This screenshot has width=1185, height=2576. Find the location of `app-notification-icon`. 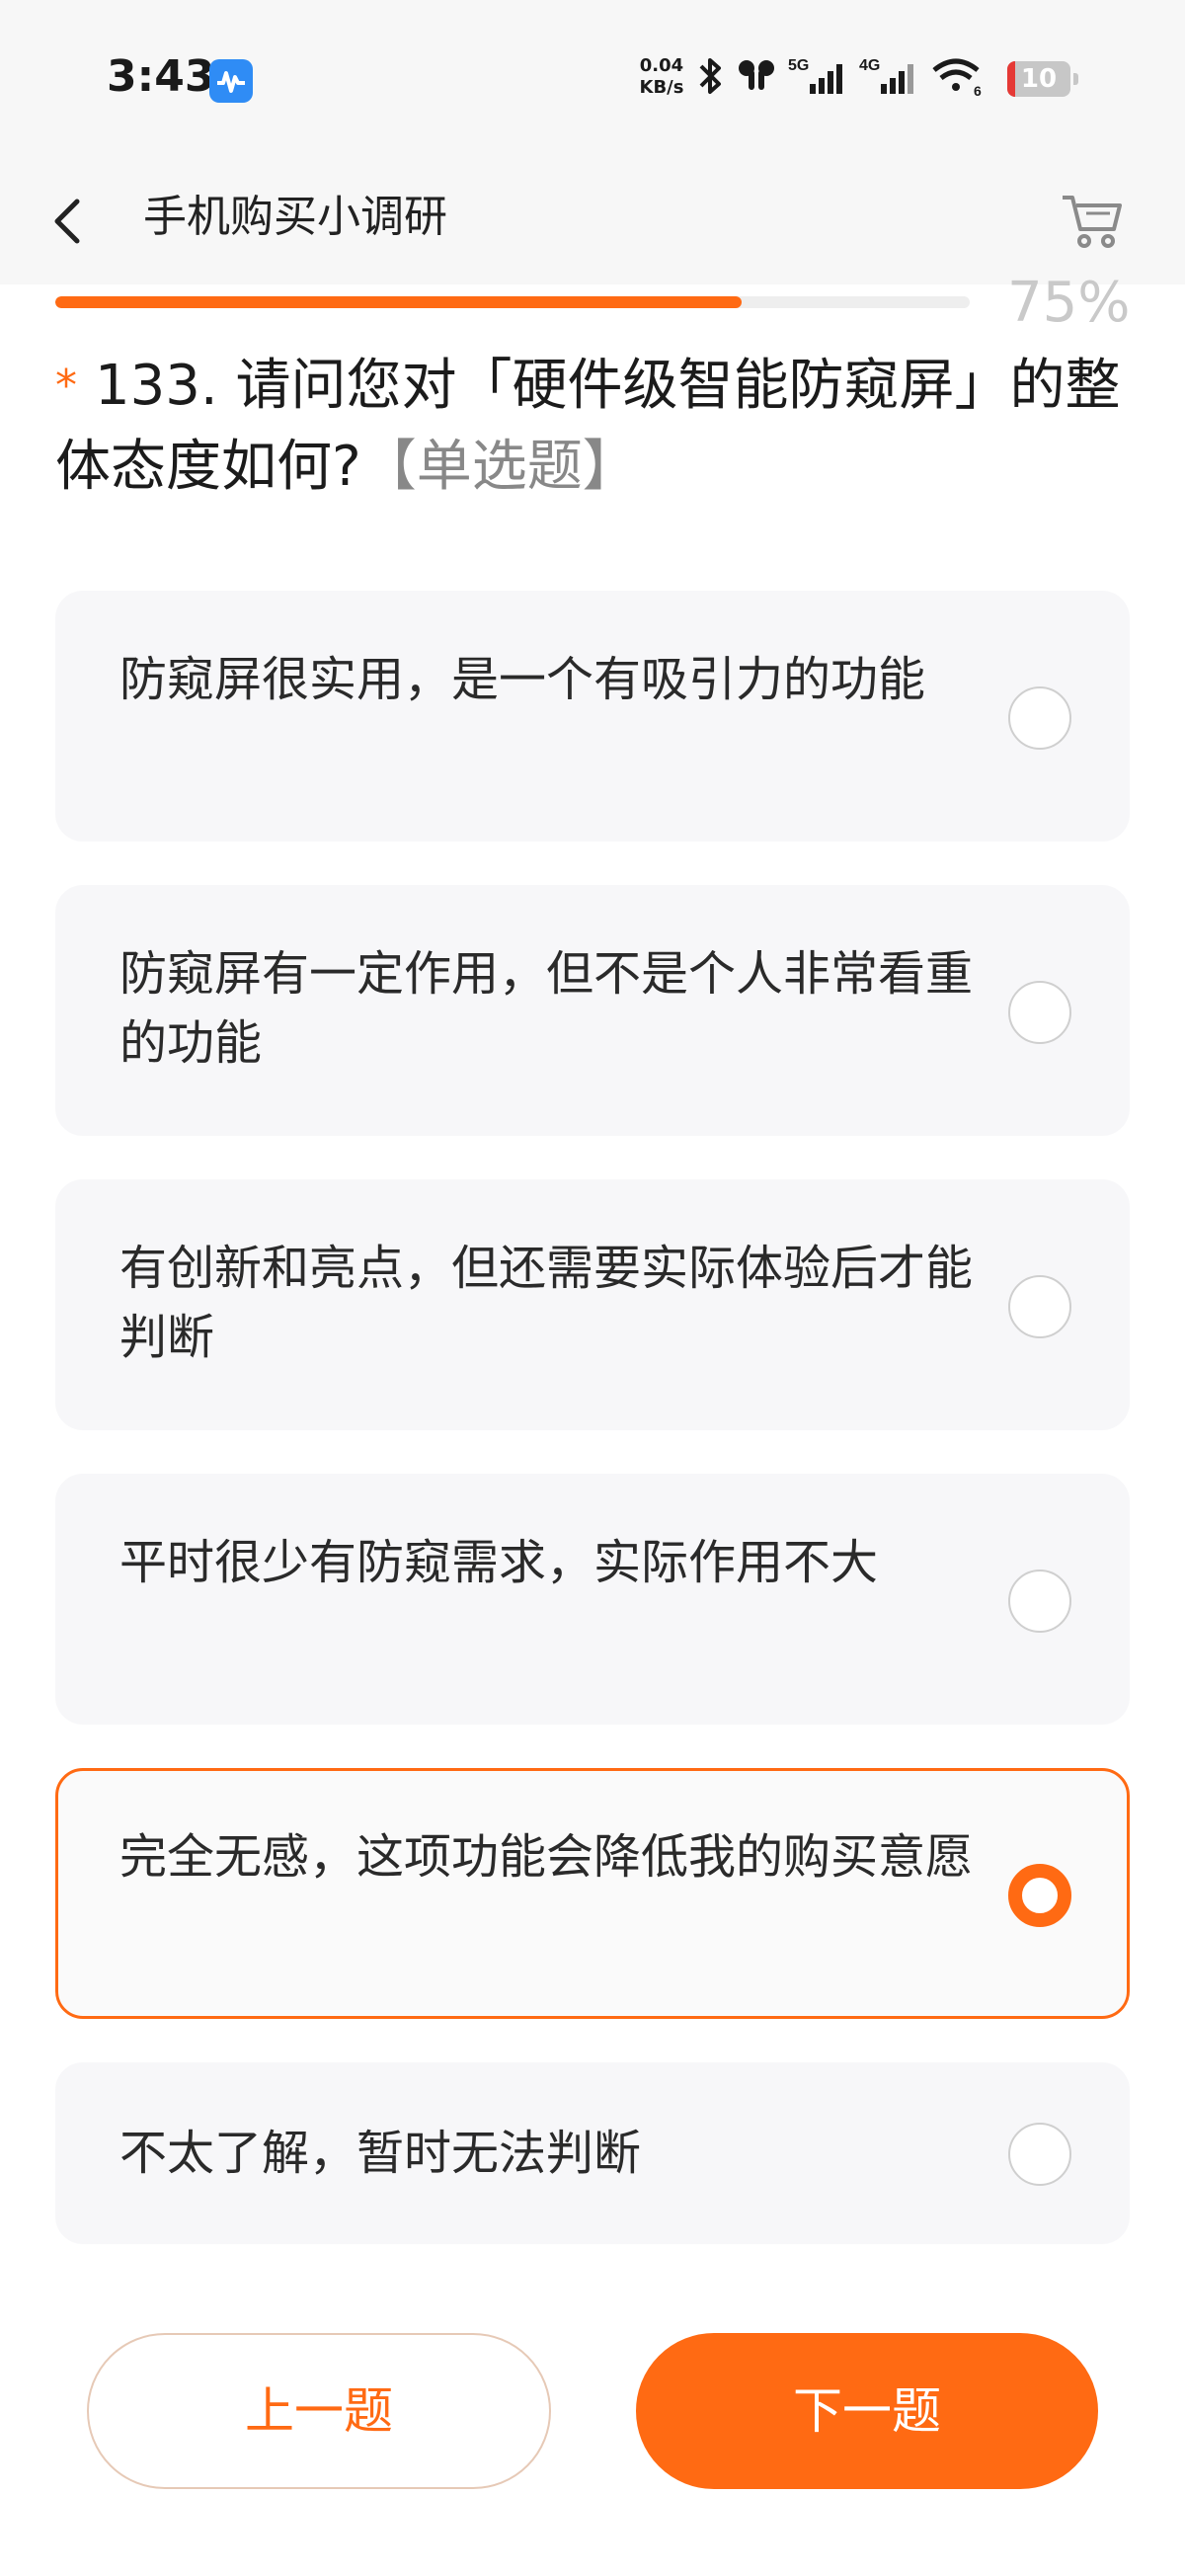

app-notification-icon is located at coordinates (231, 81).